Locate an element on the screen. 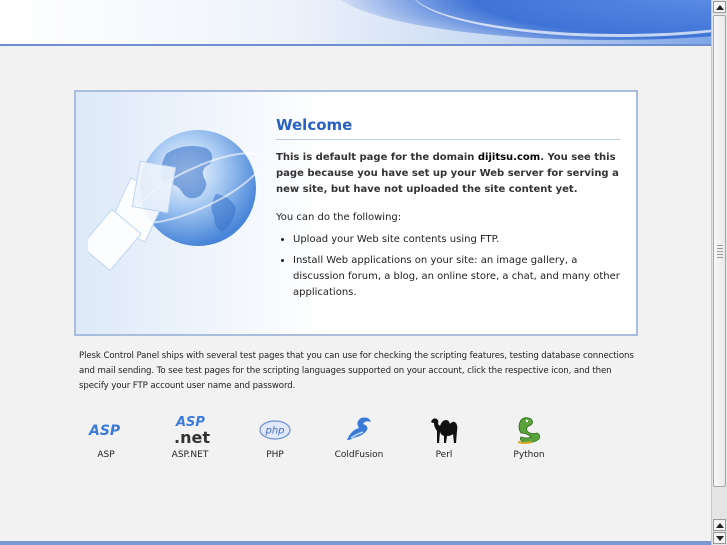 This screenshot has height=545, width=727. arrow-down-icon is located at coordinates (719, 538).